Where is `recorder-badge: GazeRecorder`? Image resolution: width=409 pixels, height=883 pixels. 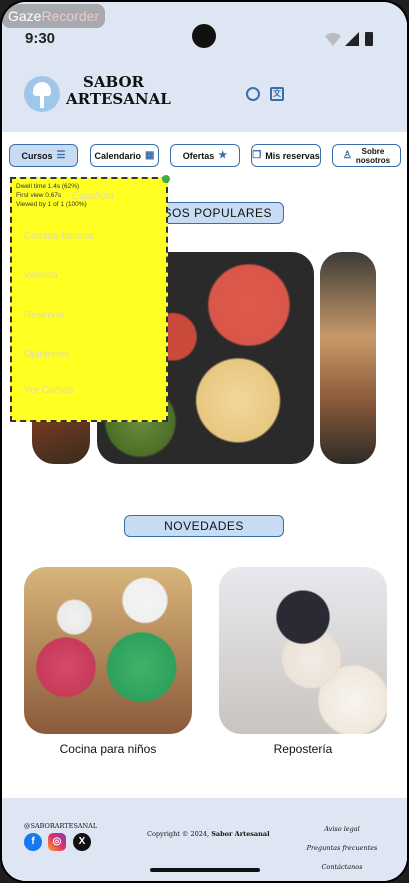
recorder-badge: GazeRecorder is located at coordinates (54, 16).